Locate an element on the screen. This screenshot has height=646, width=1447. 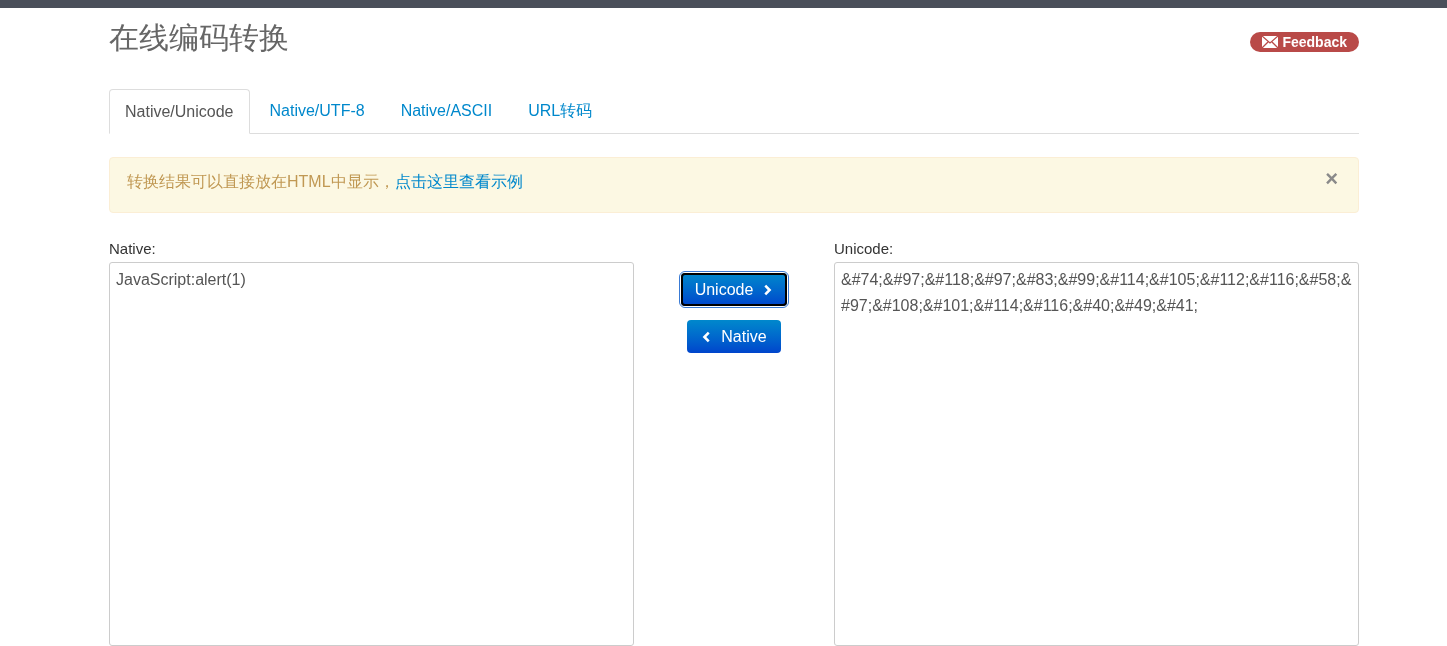
tab: Native/UTF-8 is located at coordinates (317, 111).